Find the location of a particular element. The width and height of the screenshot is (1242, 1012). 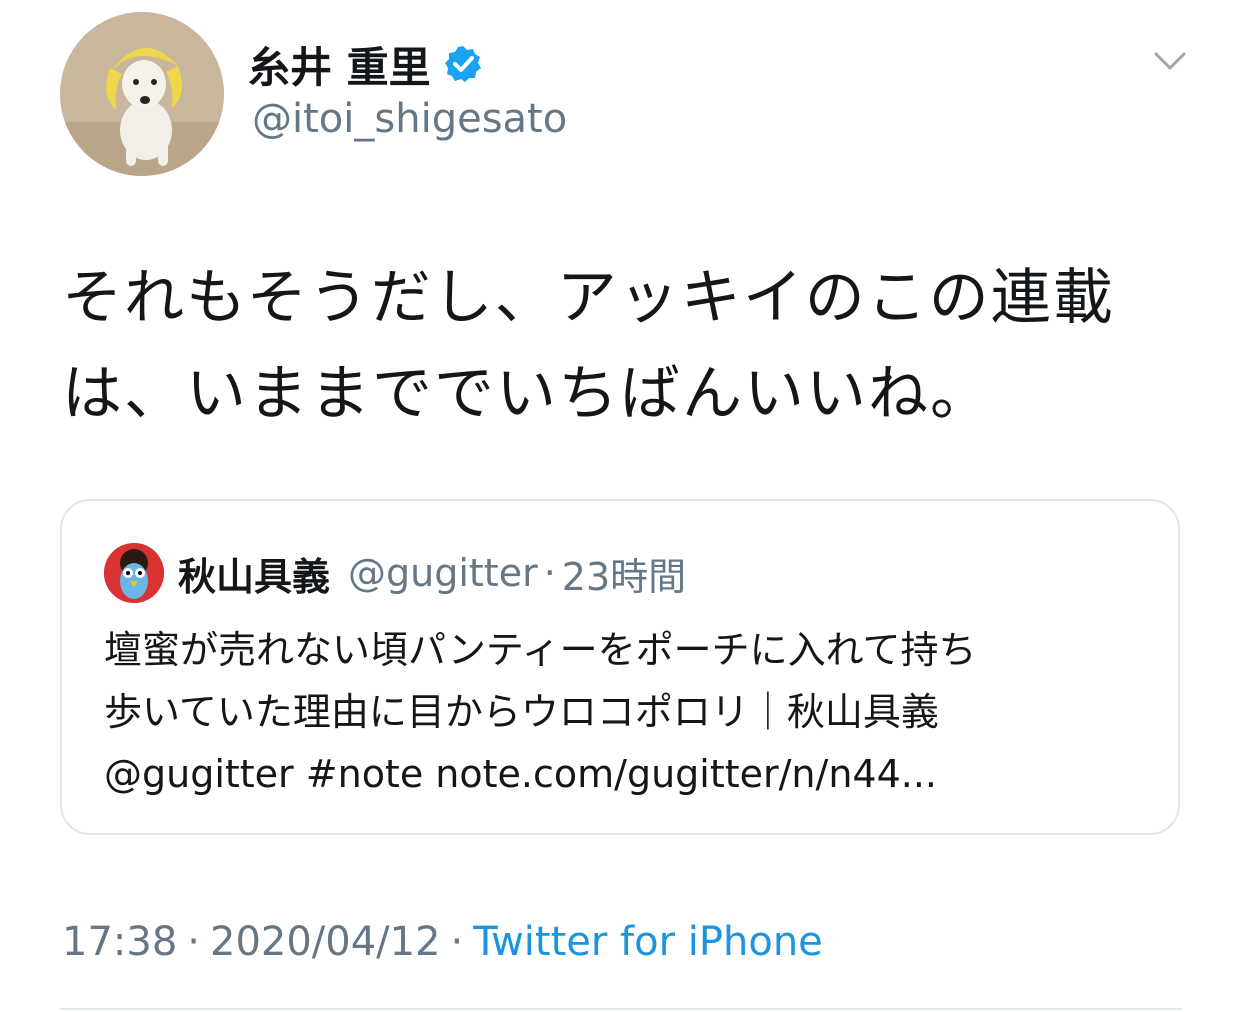

quoted-author-avatar is located at coordinates (134, 573).